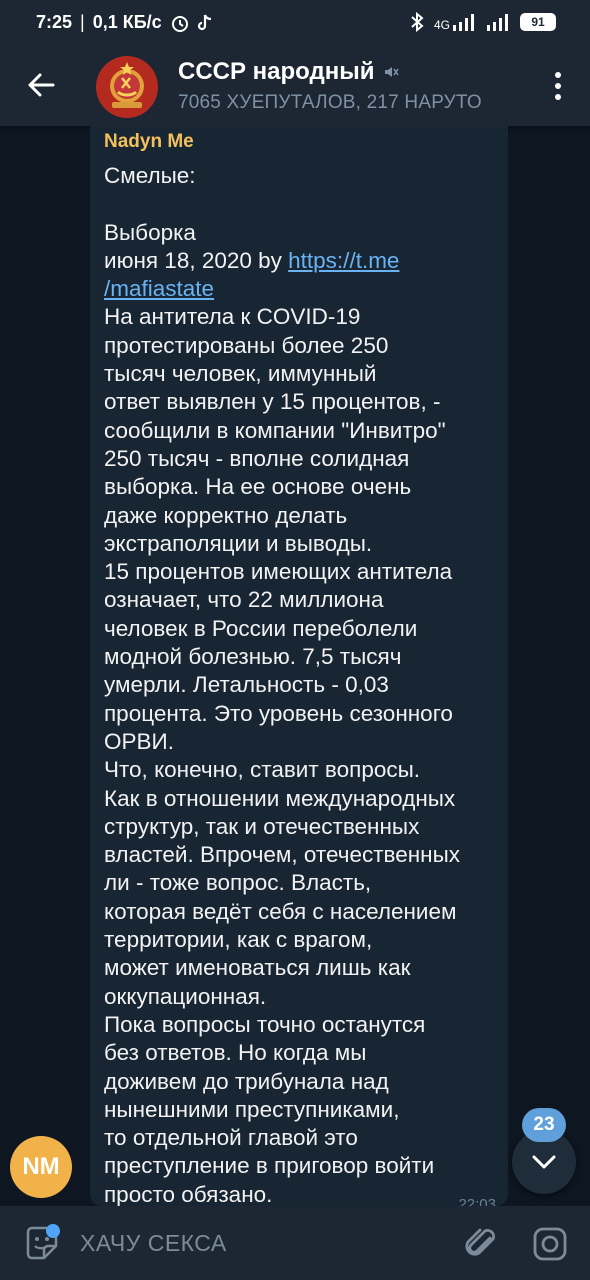 The width and height of the screenshot is (590, 1280). I want to click on status-right: 4G 91, so click(483, 22).